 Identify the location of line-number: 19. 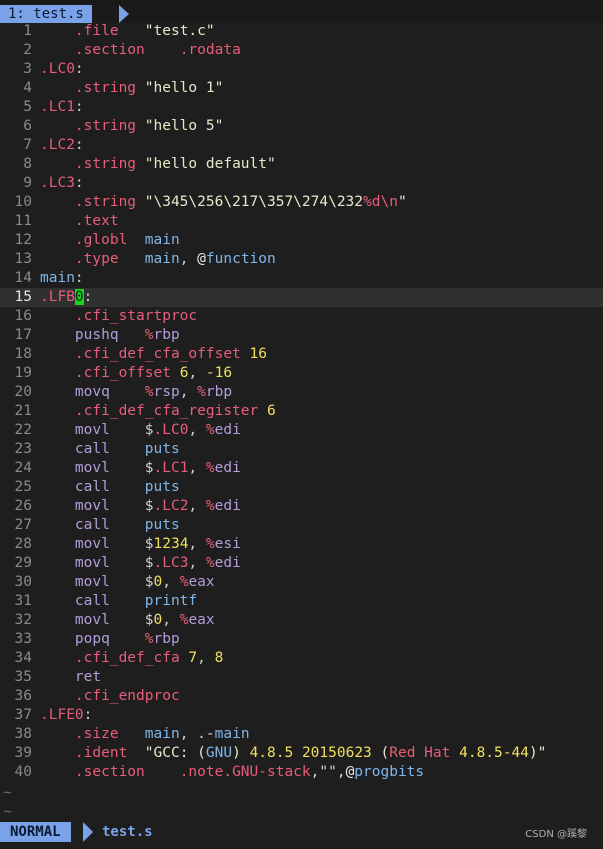
(23, 373).